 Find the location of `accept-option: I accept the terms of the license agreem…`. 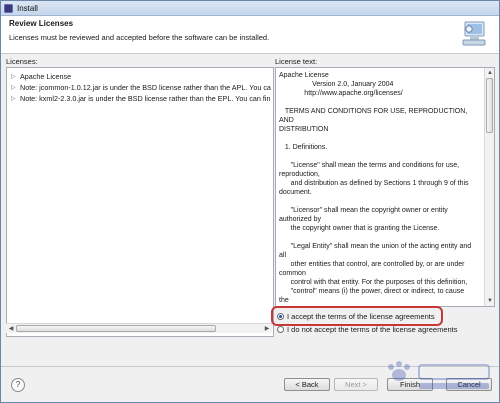

accept-option: I accept the terms of the license agreem… is located at coordinates (356, 316).